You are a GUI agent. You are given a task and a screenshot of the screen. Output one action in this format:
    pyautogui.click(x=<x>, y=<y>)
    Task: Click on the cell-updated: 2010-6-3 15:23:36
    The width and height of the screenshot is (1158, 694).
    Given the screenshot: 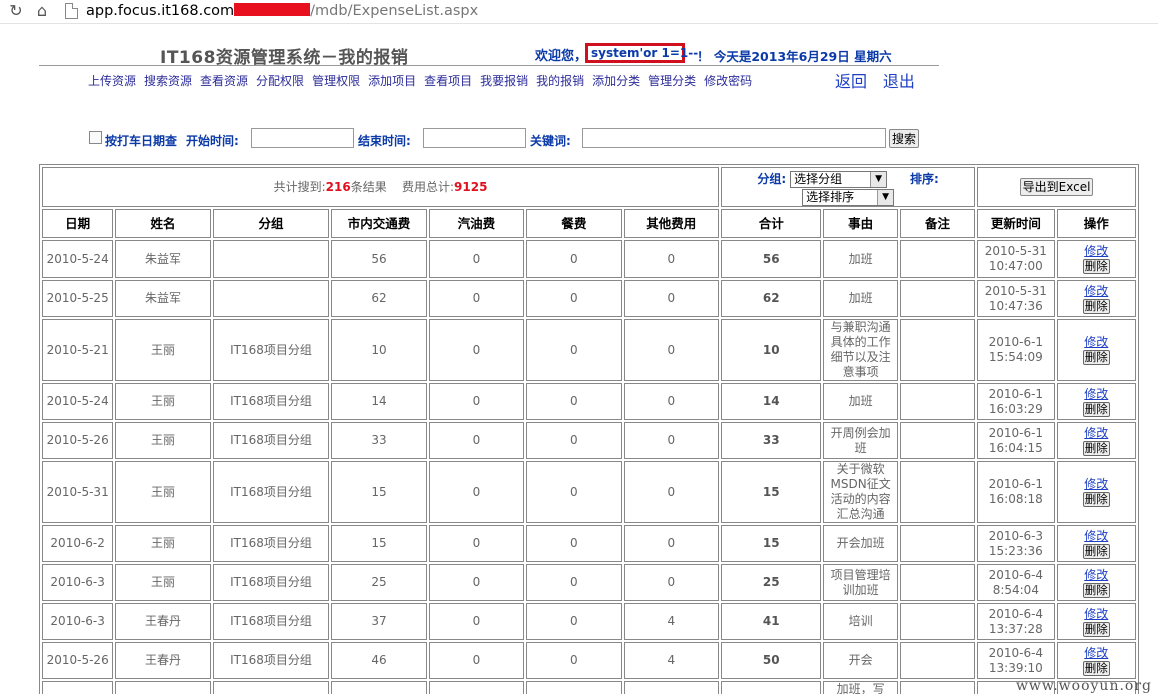 What is the action you would take?
    pyautogui.click(x=1016, y=543)
    